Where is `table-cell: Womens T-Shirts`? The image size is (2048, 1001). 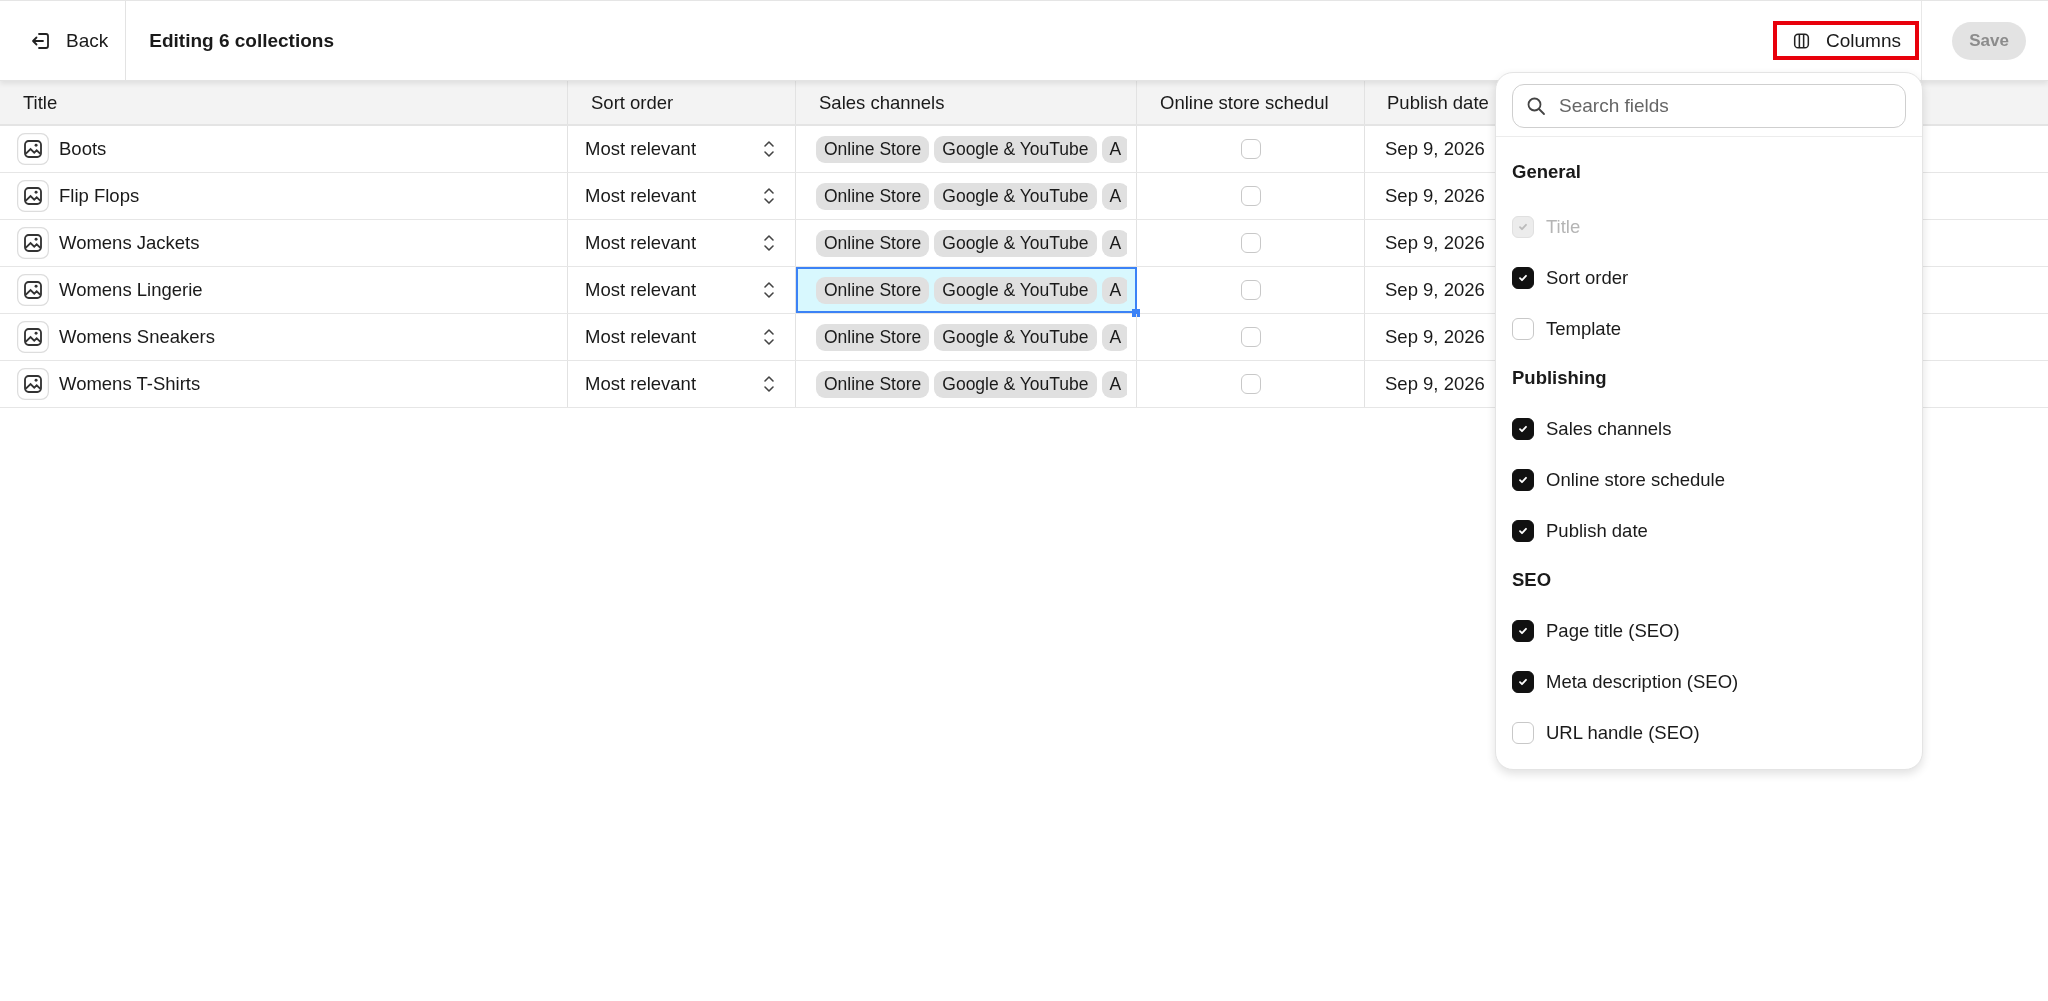
table-cell: Womens T-Shirts is located at coordinates (130, 384).